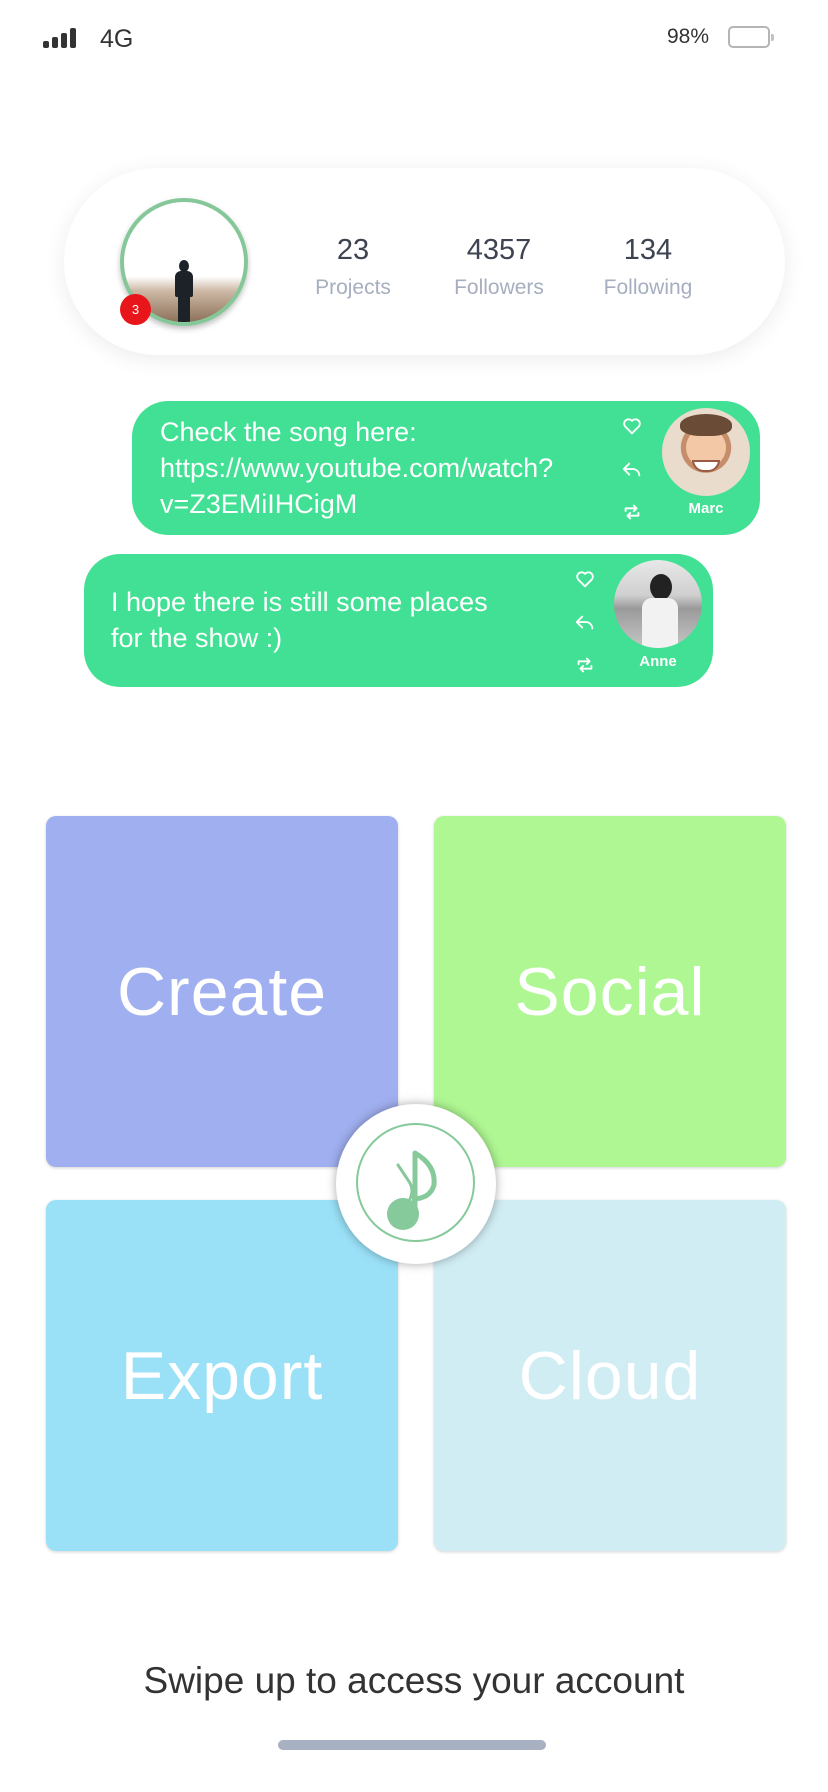 This screenshot has width=828, height=1792. I want to click on stat-followers: 4357 Followers, so click(499, 269).